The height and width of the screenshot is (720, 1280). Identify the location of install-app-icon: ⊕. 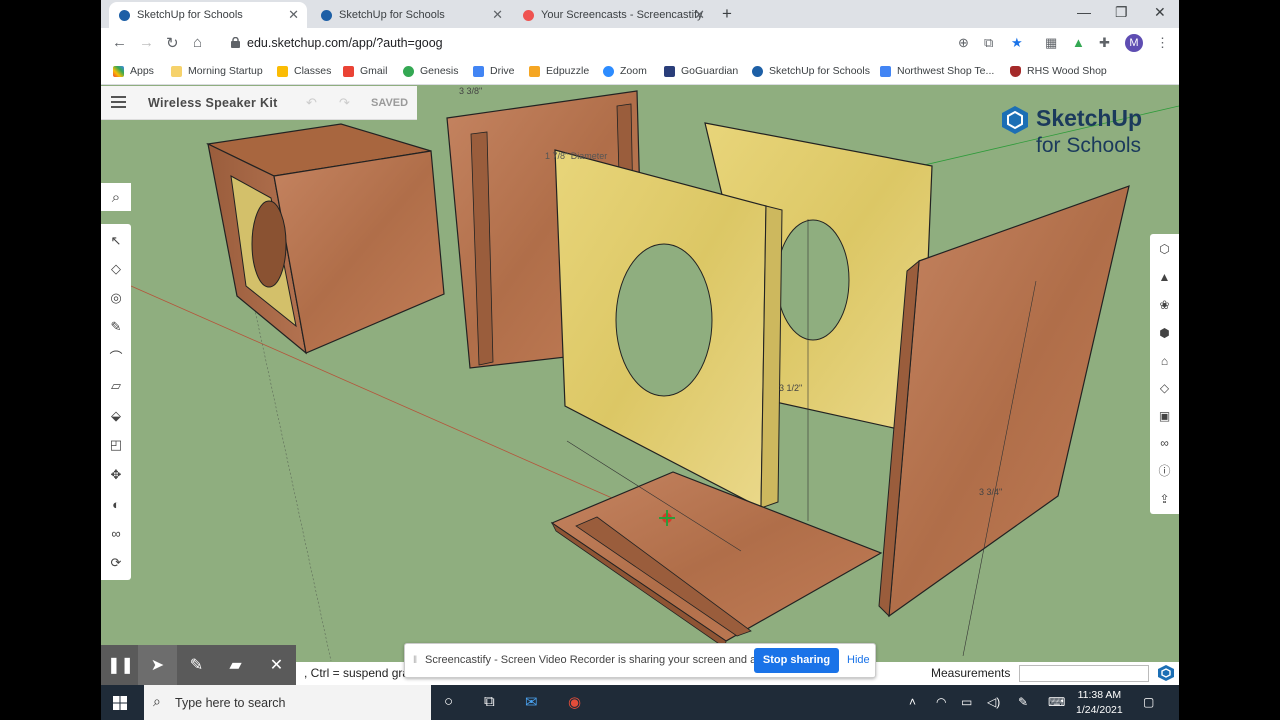
(963, 43).